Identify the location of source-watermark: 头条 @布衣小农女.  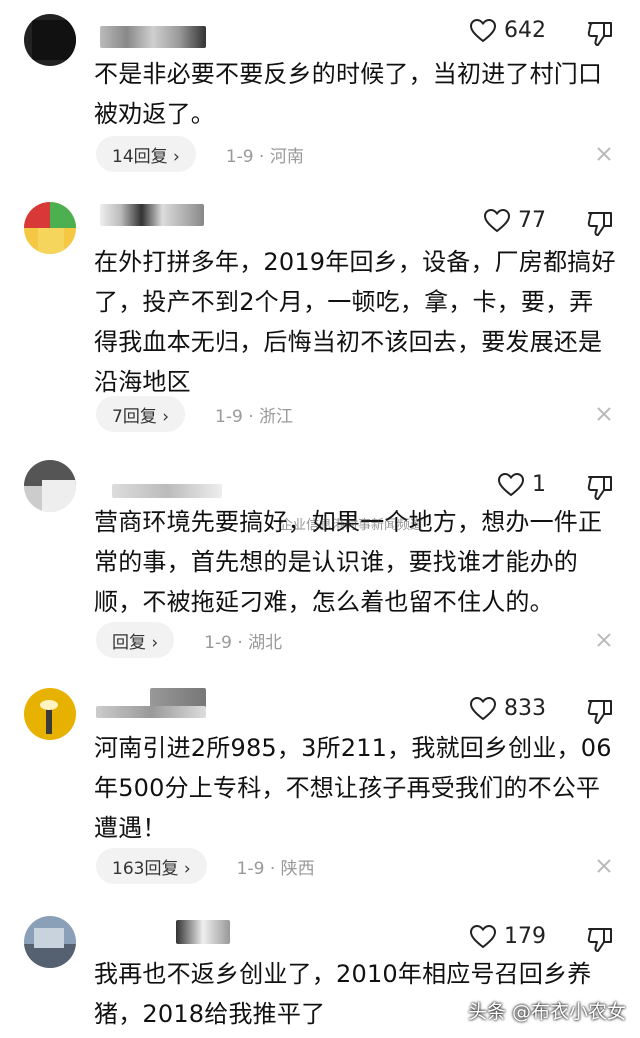
(546, 1012).